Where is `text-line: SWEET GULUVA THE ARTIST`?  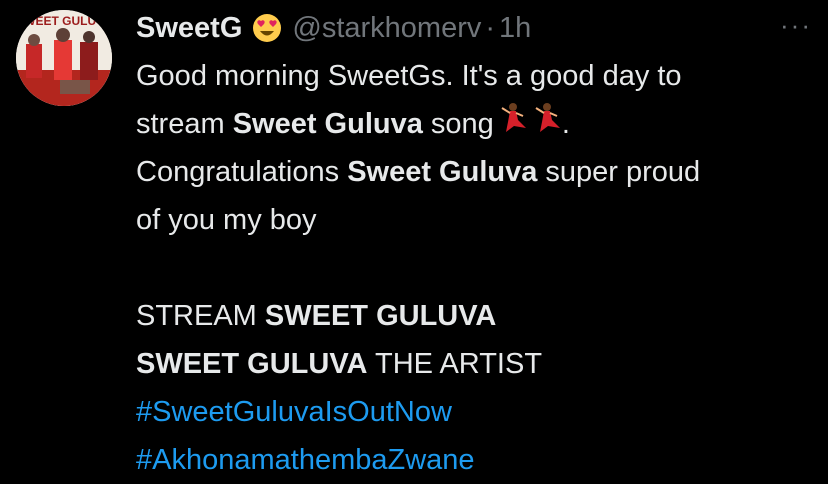 text-line: SWEET GULUVA THE ARTIST is located at coordinates (476, 364).